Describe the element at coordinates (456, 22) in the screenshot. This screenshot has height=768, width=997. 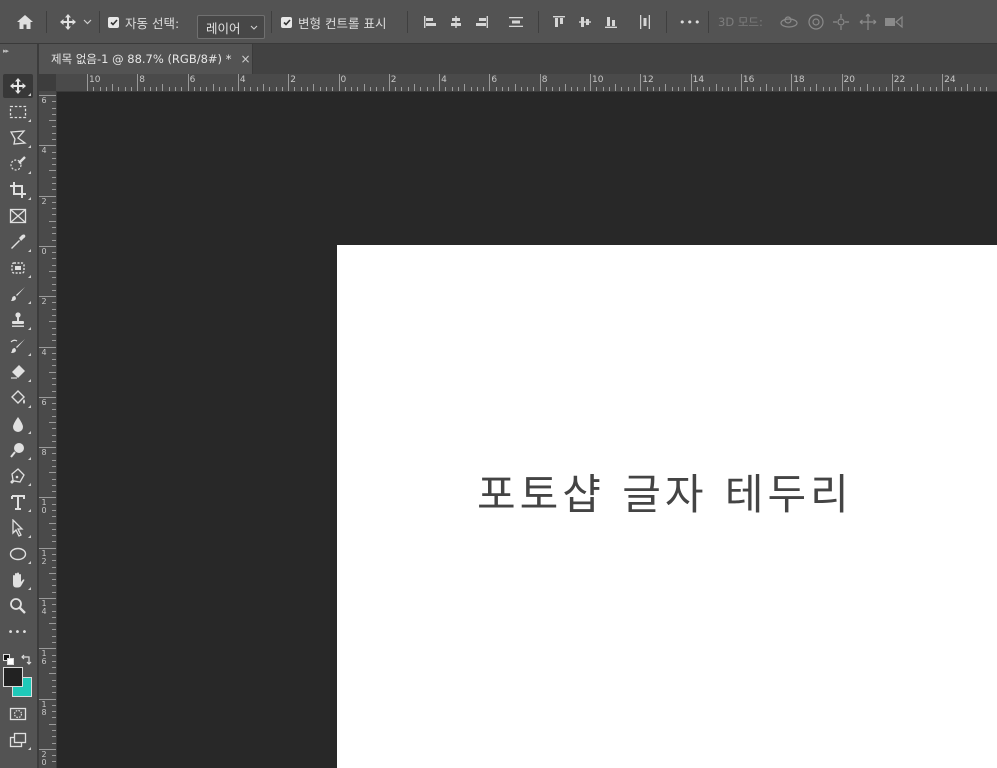
I see `align-horizontal-center-icon` at that location.